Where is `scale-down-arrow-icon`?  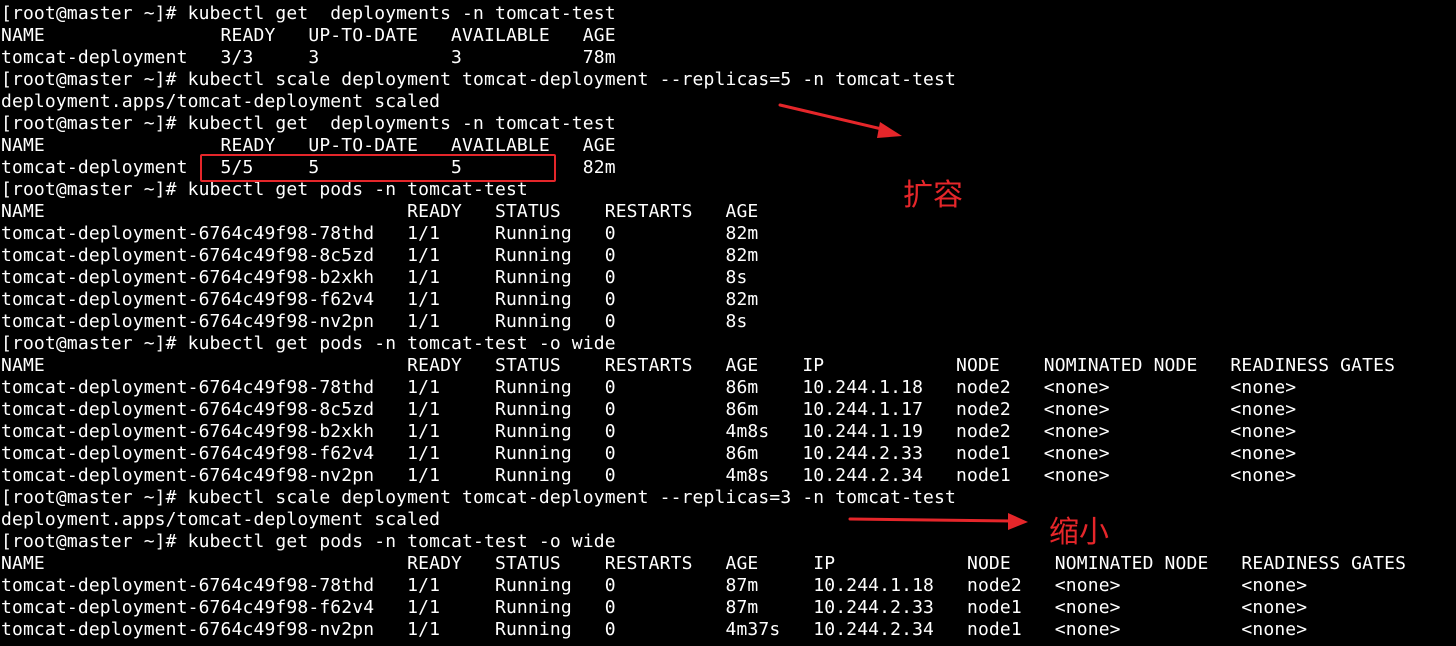
scale-down-arrow-icon is located at coordinates (938, 521).